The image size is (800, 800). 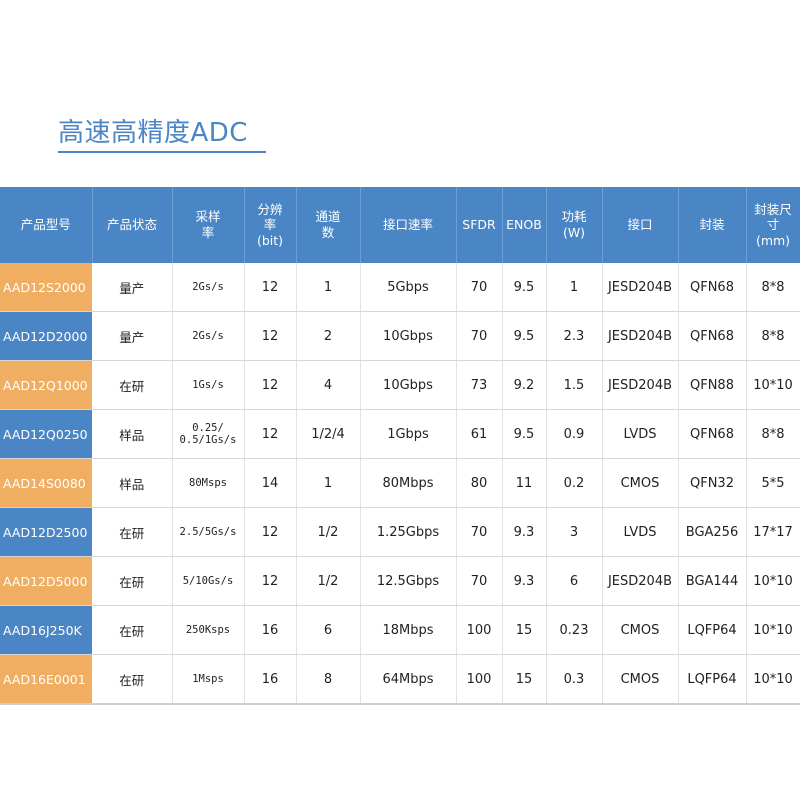 I want to click on cell-sample-rate: 2.5/5Gs/s, so click(x=208, y=532).